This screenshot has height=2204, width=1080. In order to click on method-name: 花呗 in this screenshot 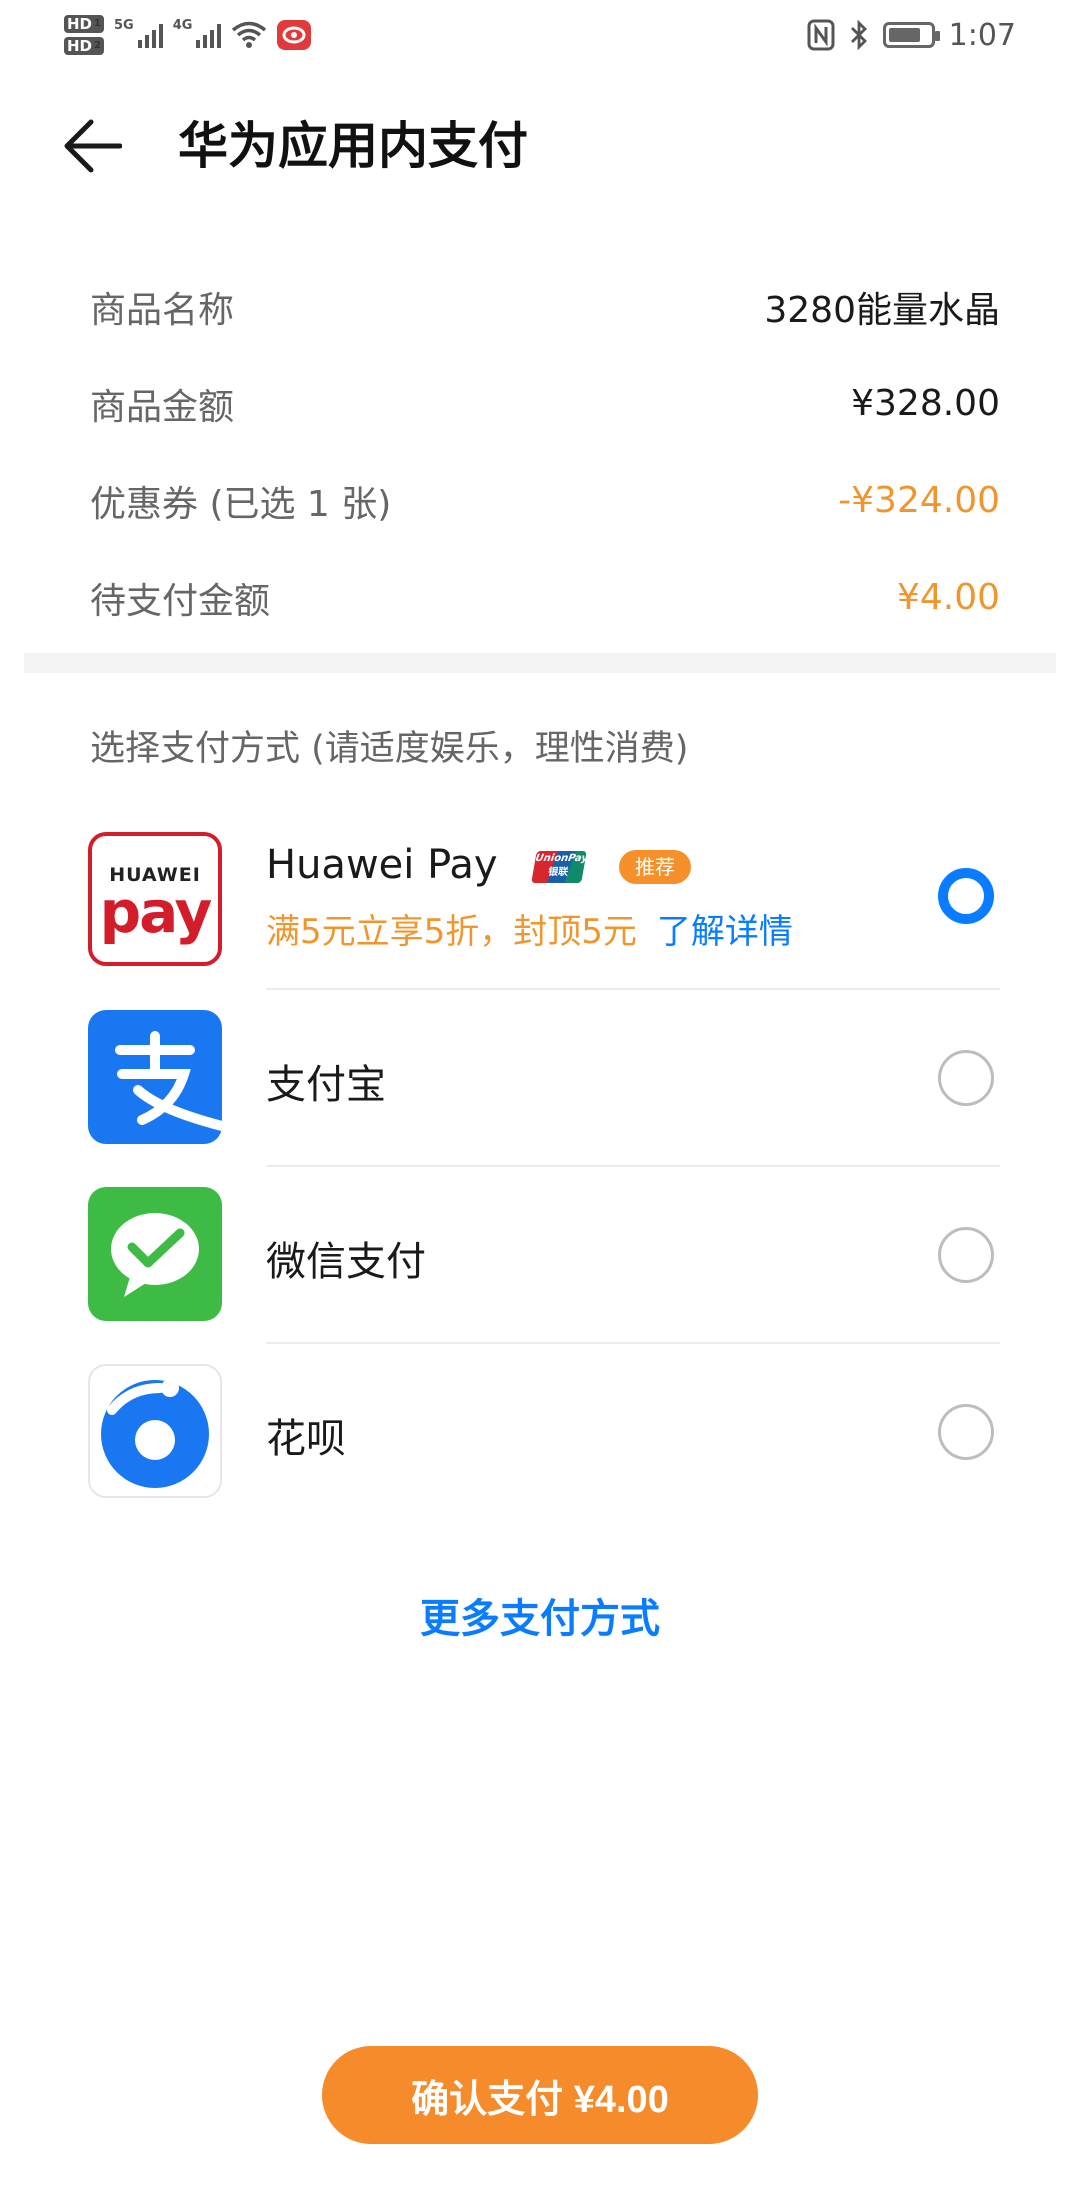, I will do `click(306, 1439)`.